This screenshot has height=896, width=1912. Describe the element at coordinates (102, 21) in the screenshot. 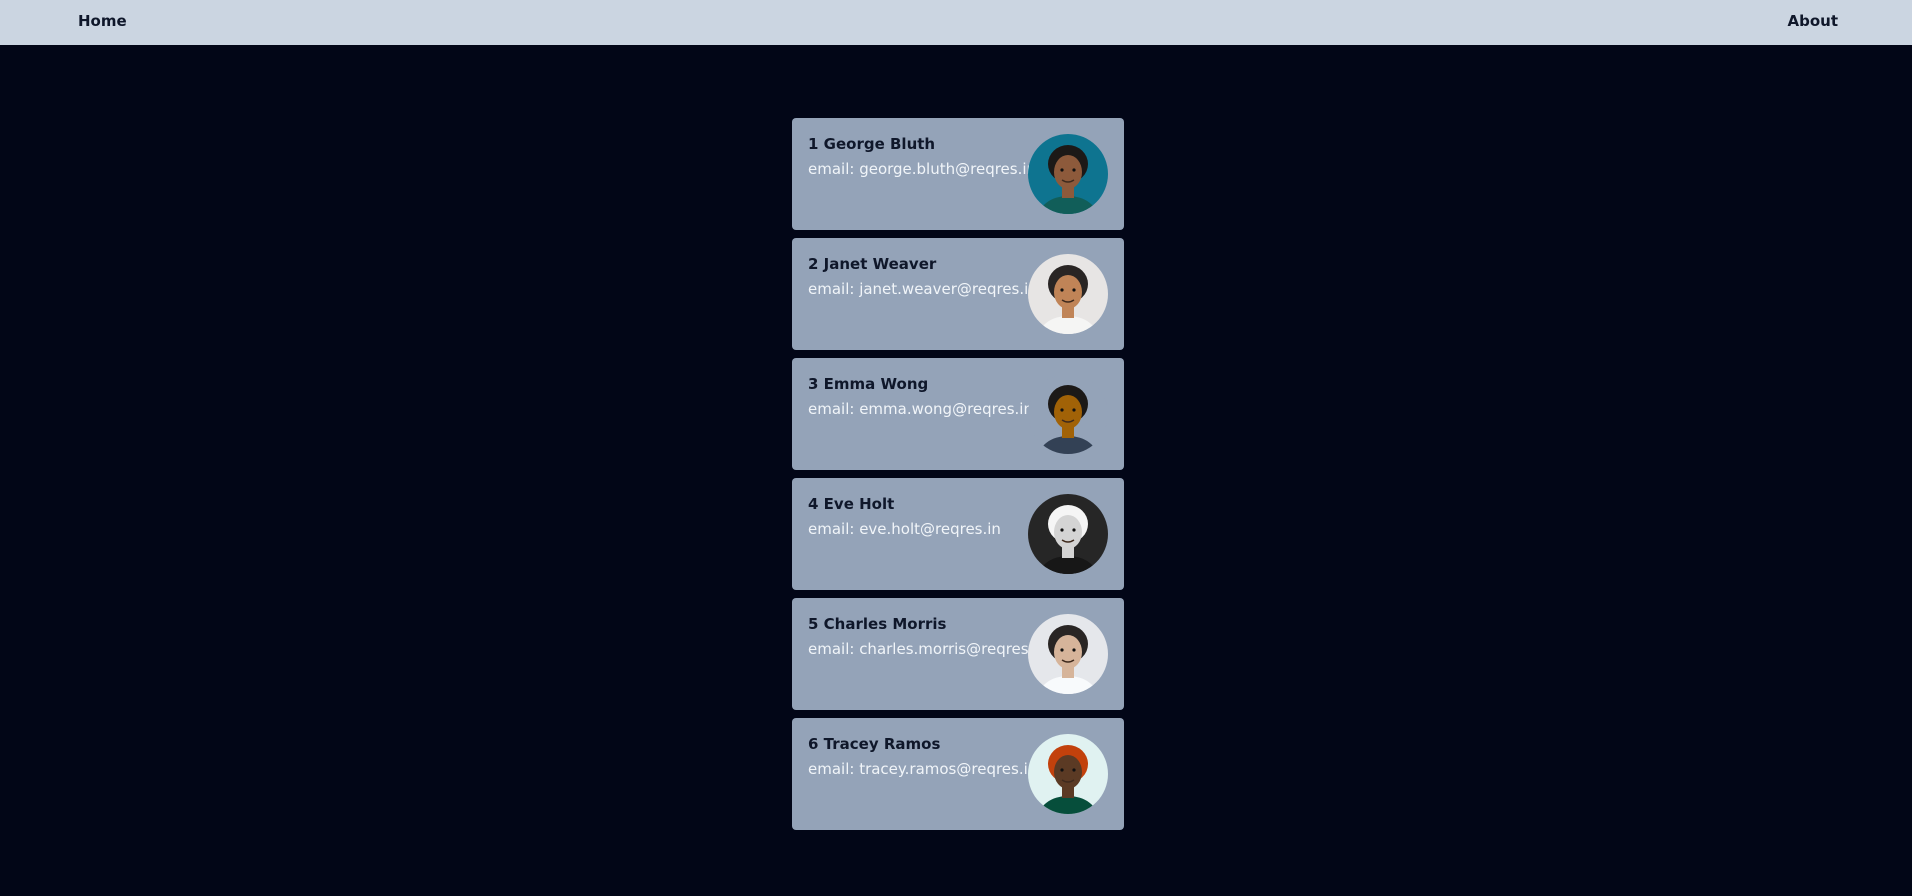

I see `nav-home-link: Home` at that location.